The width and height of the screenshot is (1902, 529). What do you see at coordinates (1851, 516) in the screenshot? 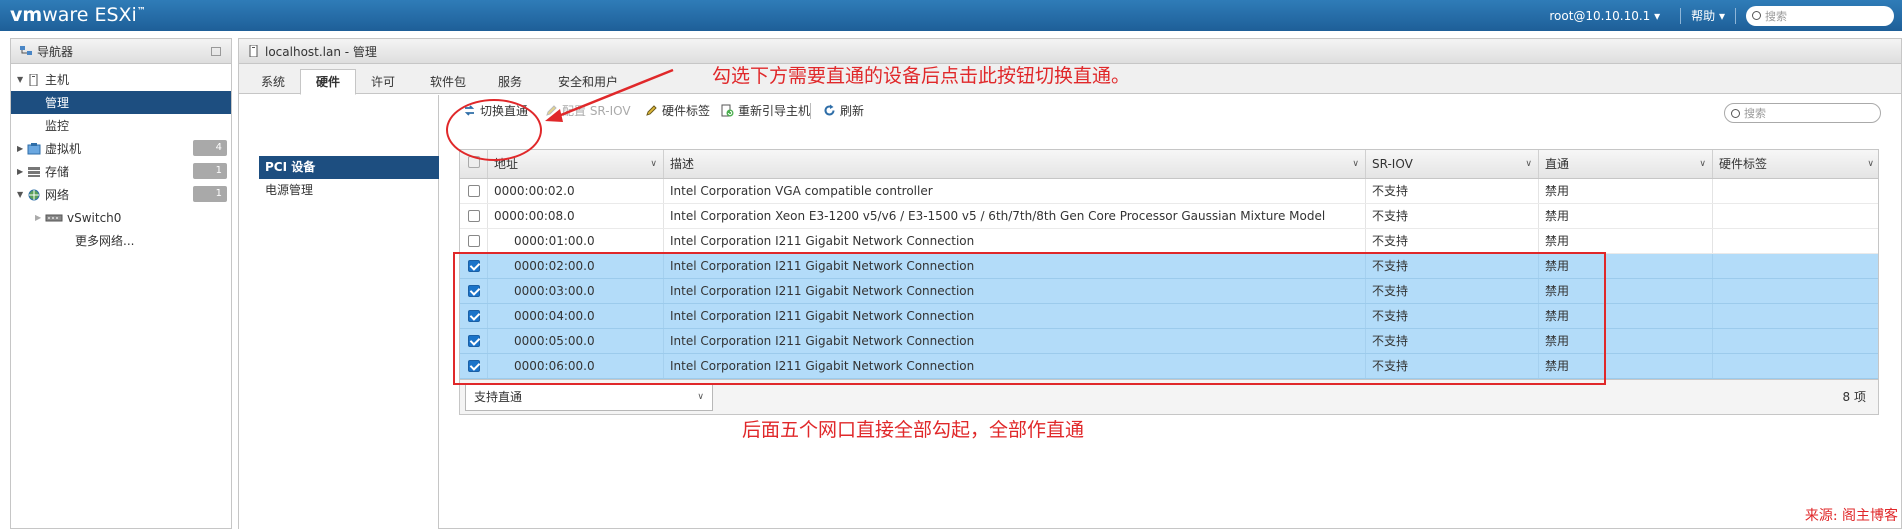
I see `source-watermark: 来源: 阁主博客` at bounding box center [1851, 516].